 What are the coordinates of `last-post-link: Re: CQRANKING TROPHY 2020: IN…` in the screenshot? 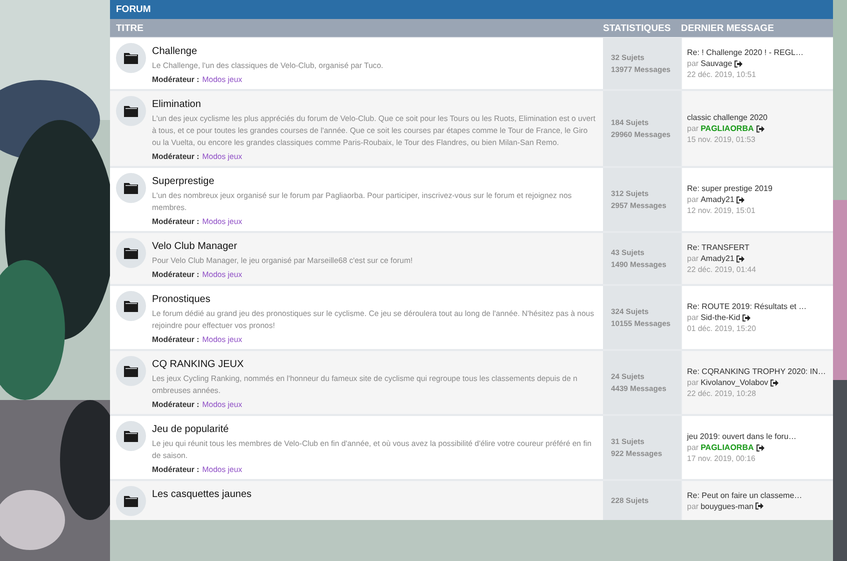 It's located at (760, 371).